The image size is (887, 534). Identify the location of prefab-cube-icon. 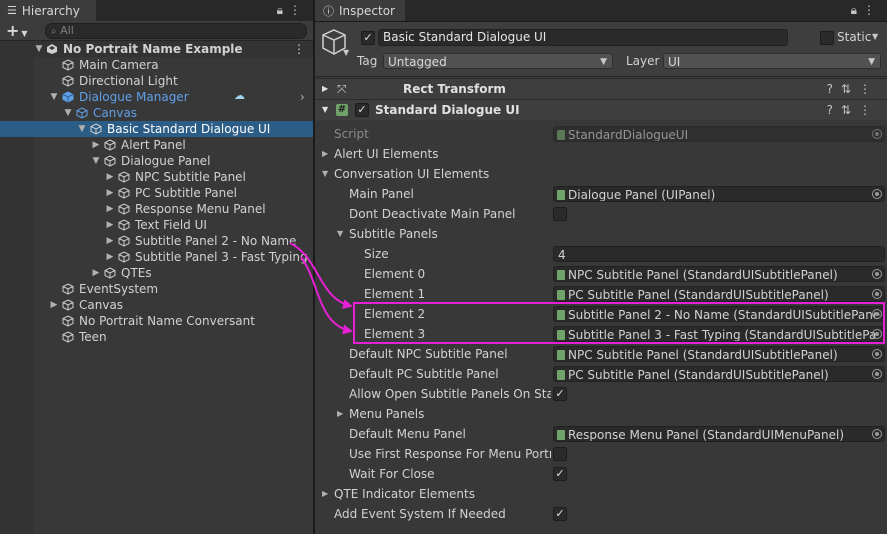
(82, 113).